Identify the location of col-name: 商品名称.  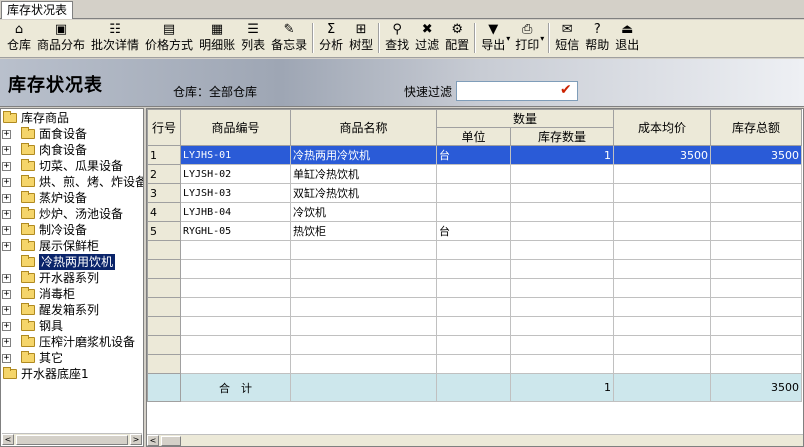
(363, 127).